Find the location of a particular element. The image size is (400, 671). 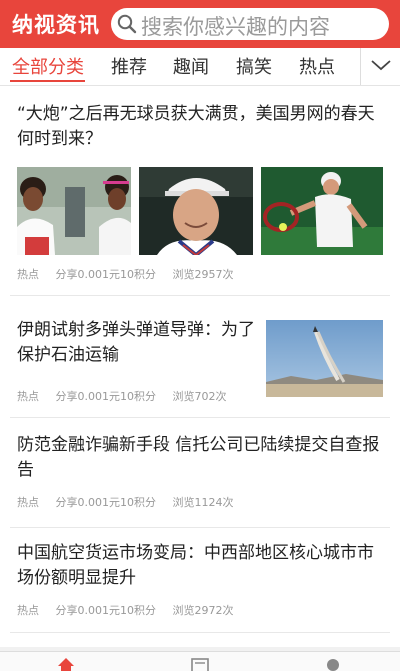

bottom-nav is located at coordinates (200, 661).